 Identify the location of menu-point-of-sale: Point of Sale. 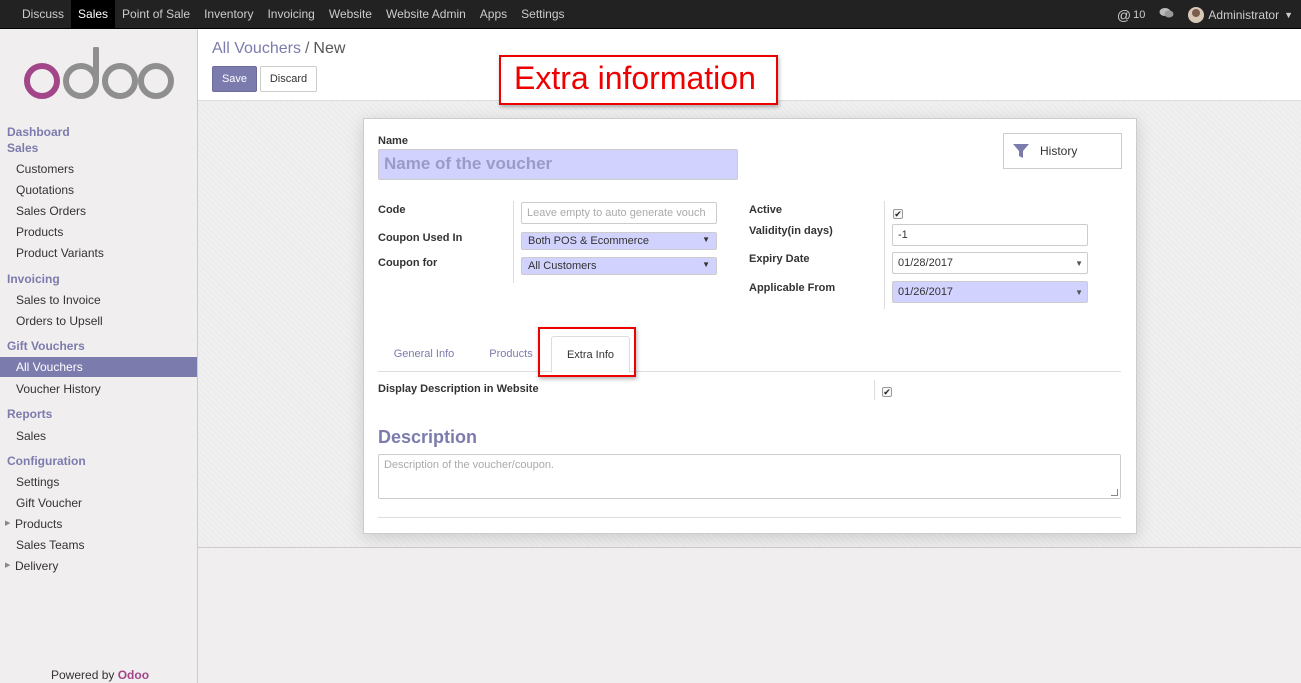
(156, 14).